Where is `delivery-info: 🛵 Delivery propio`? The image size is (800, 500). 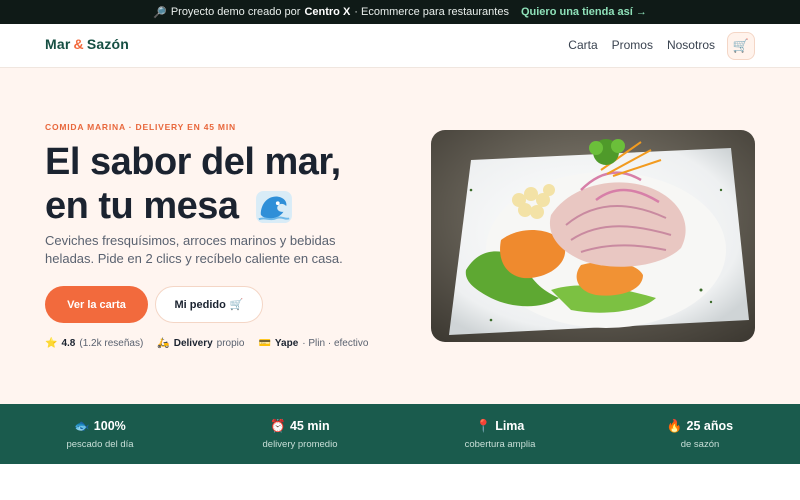
delivery-info: 🛵 Delivery propio is located at coordinates (200, 343).